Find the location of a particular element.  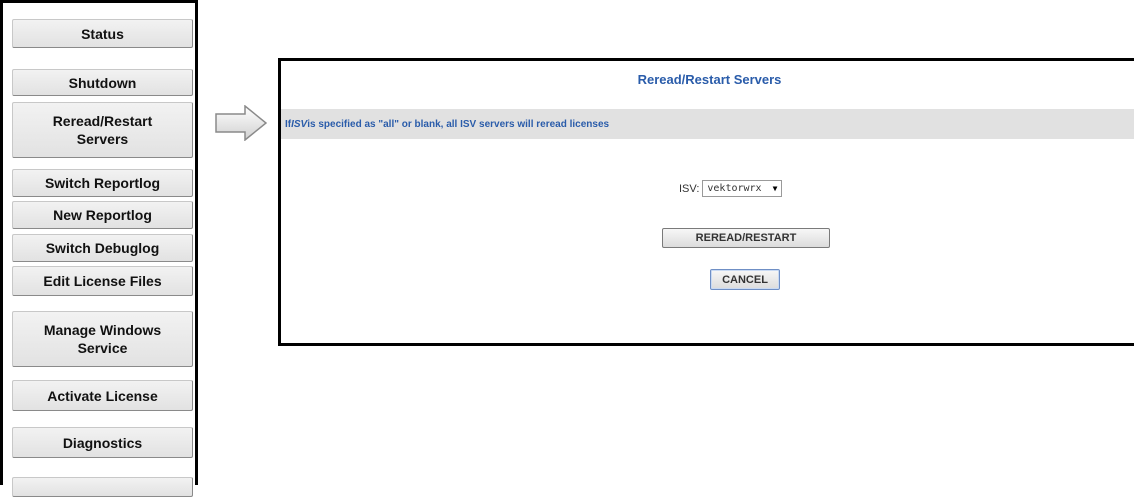

nav-shutdown-button: Shutdown is located at coordinates (102, 82).